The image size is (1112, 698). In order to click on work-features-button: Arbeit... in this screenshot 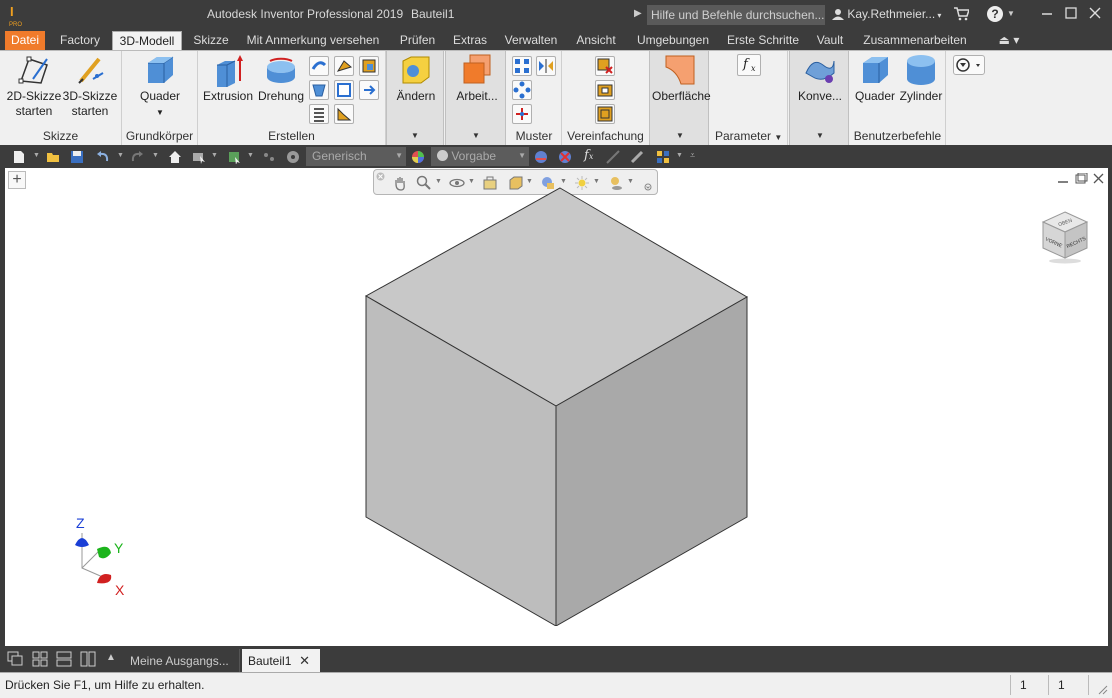, I will do `click(477, 78)`.